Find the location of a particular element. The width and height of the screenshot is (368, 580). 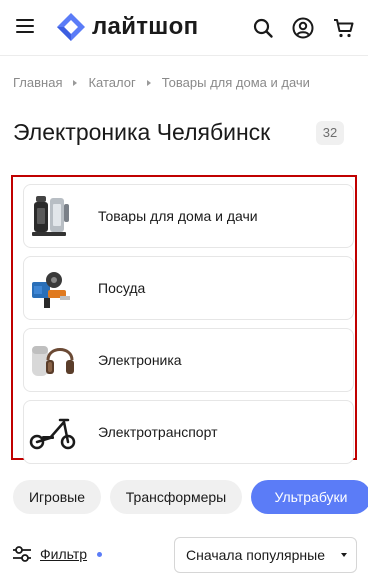

search-icon is located at coordinates (263, 28).